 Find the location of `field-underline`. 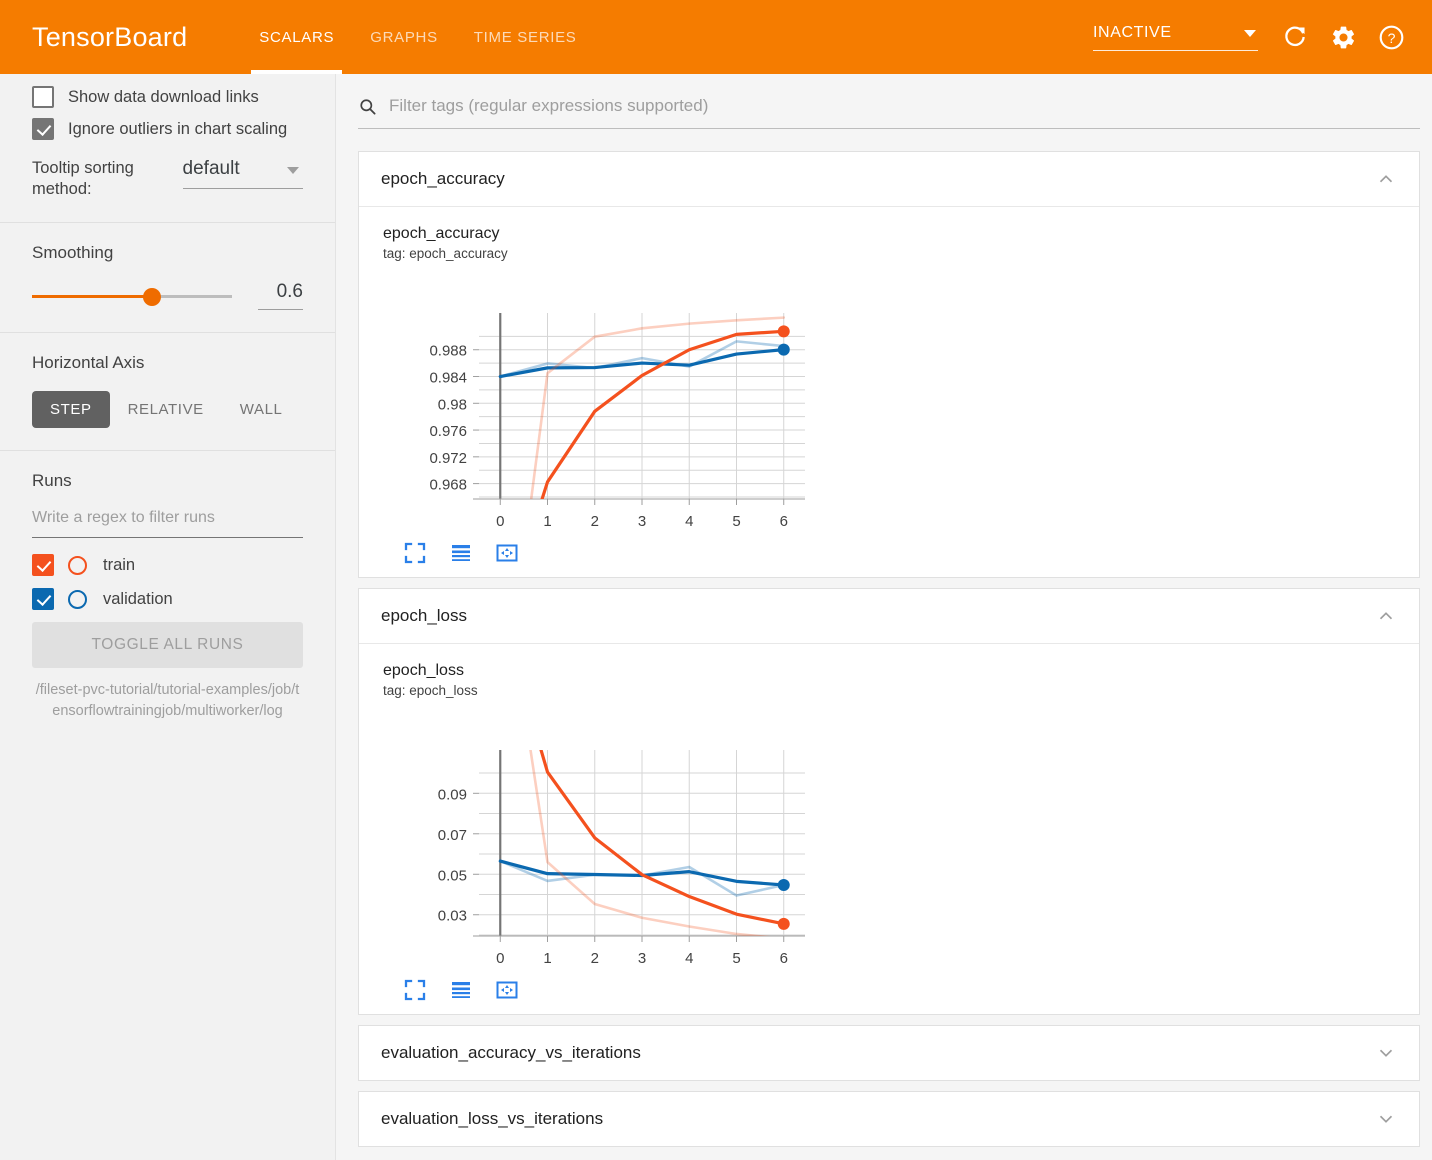

field-underline is located at coordinates (280, 309).